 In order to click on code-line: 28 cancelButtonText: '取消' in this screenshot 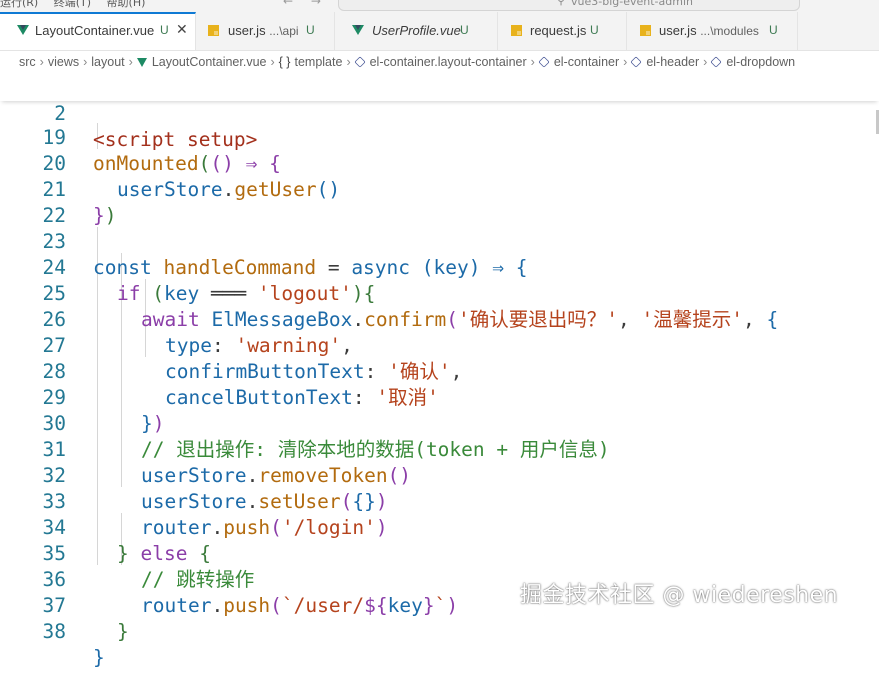, I will do `click(439, 371)`.